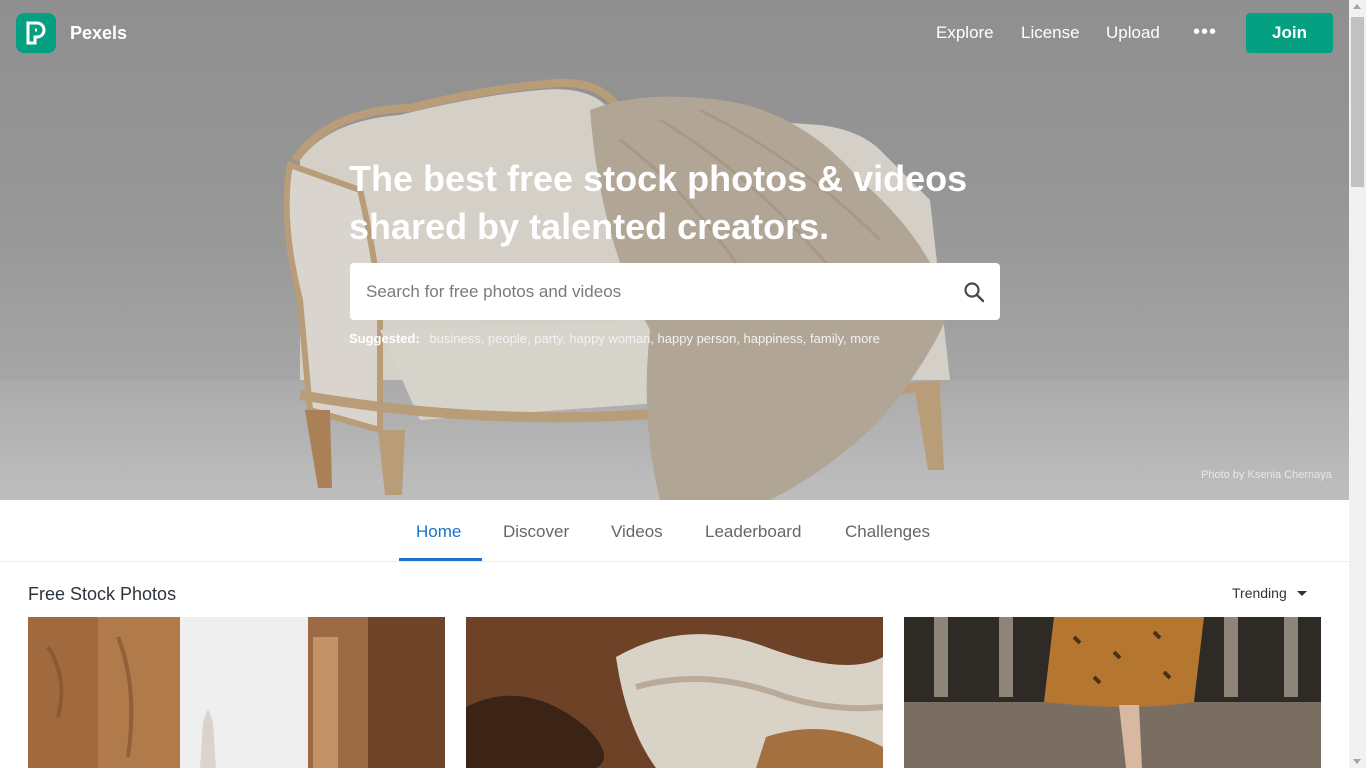 The image size is (1366, 768). I want to click on brand-name: Pexels, so click(98, 33).